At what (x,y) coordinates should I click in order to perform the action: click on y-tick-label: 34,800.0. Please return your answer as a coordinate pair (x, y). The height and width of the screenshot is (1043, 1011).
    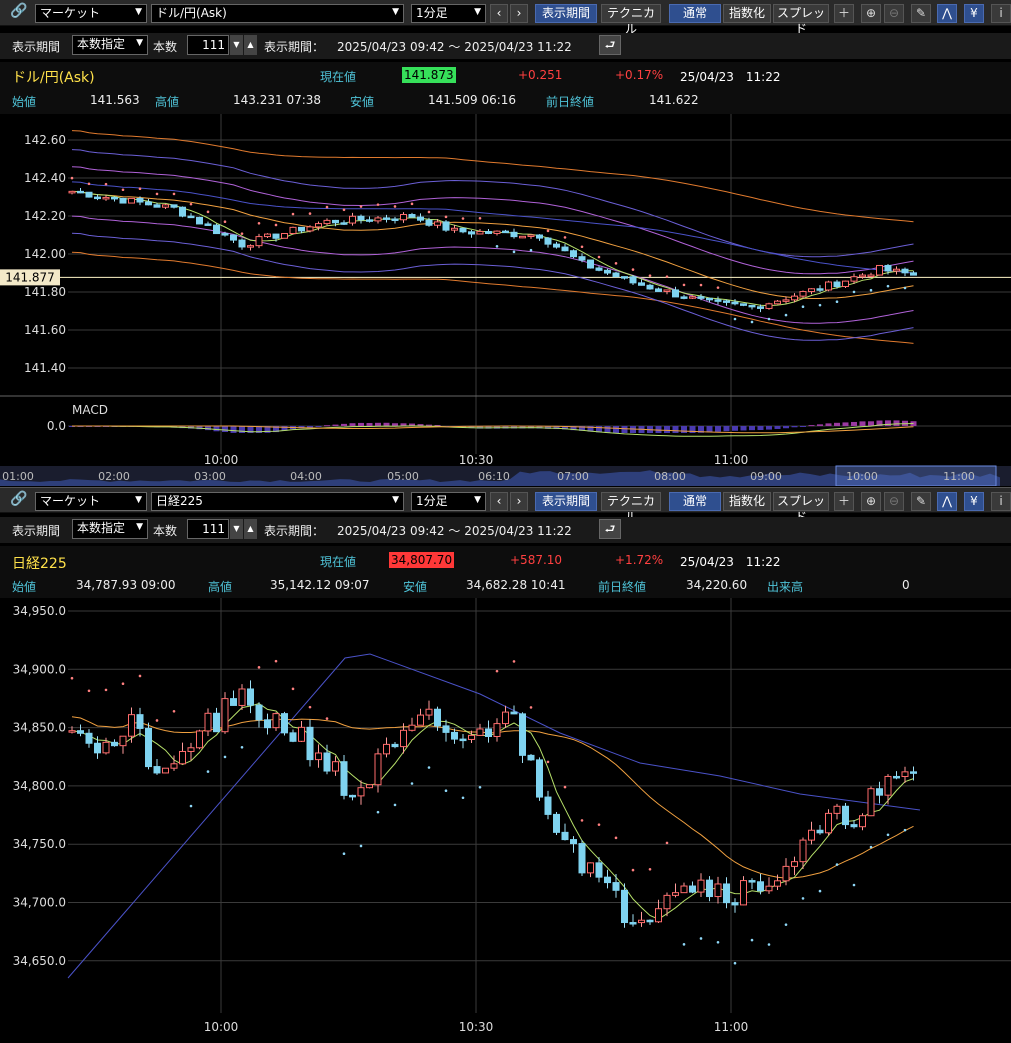
    Looking at the image, I should click on (39, 786).